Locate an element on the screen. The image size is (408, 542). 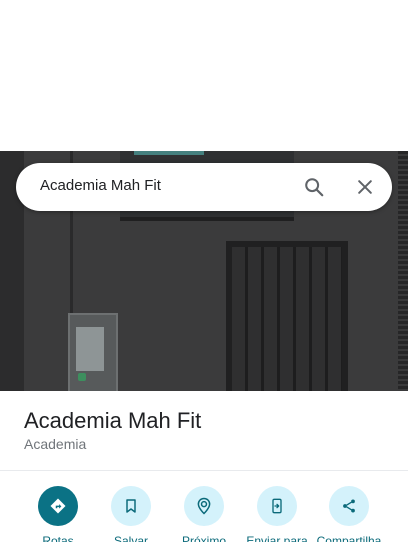
photo-panel-window is located at coordinates (90, 349).